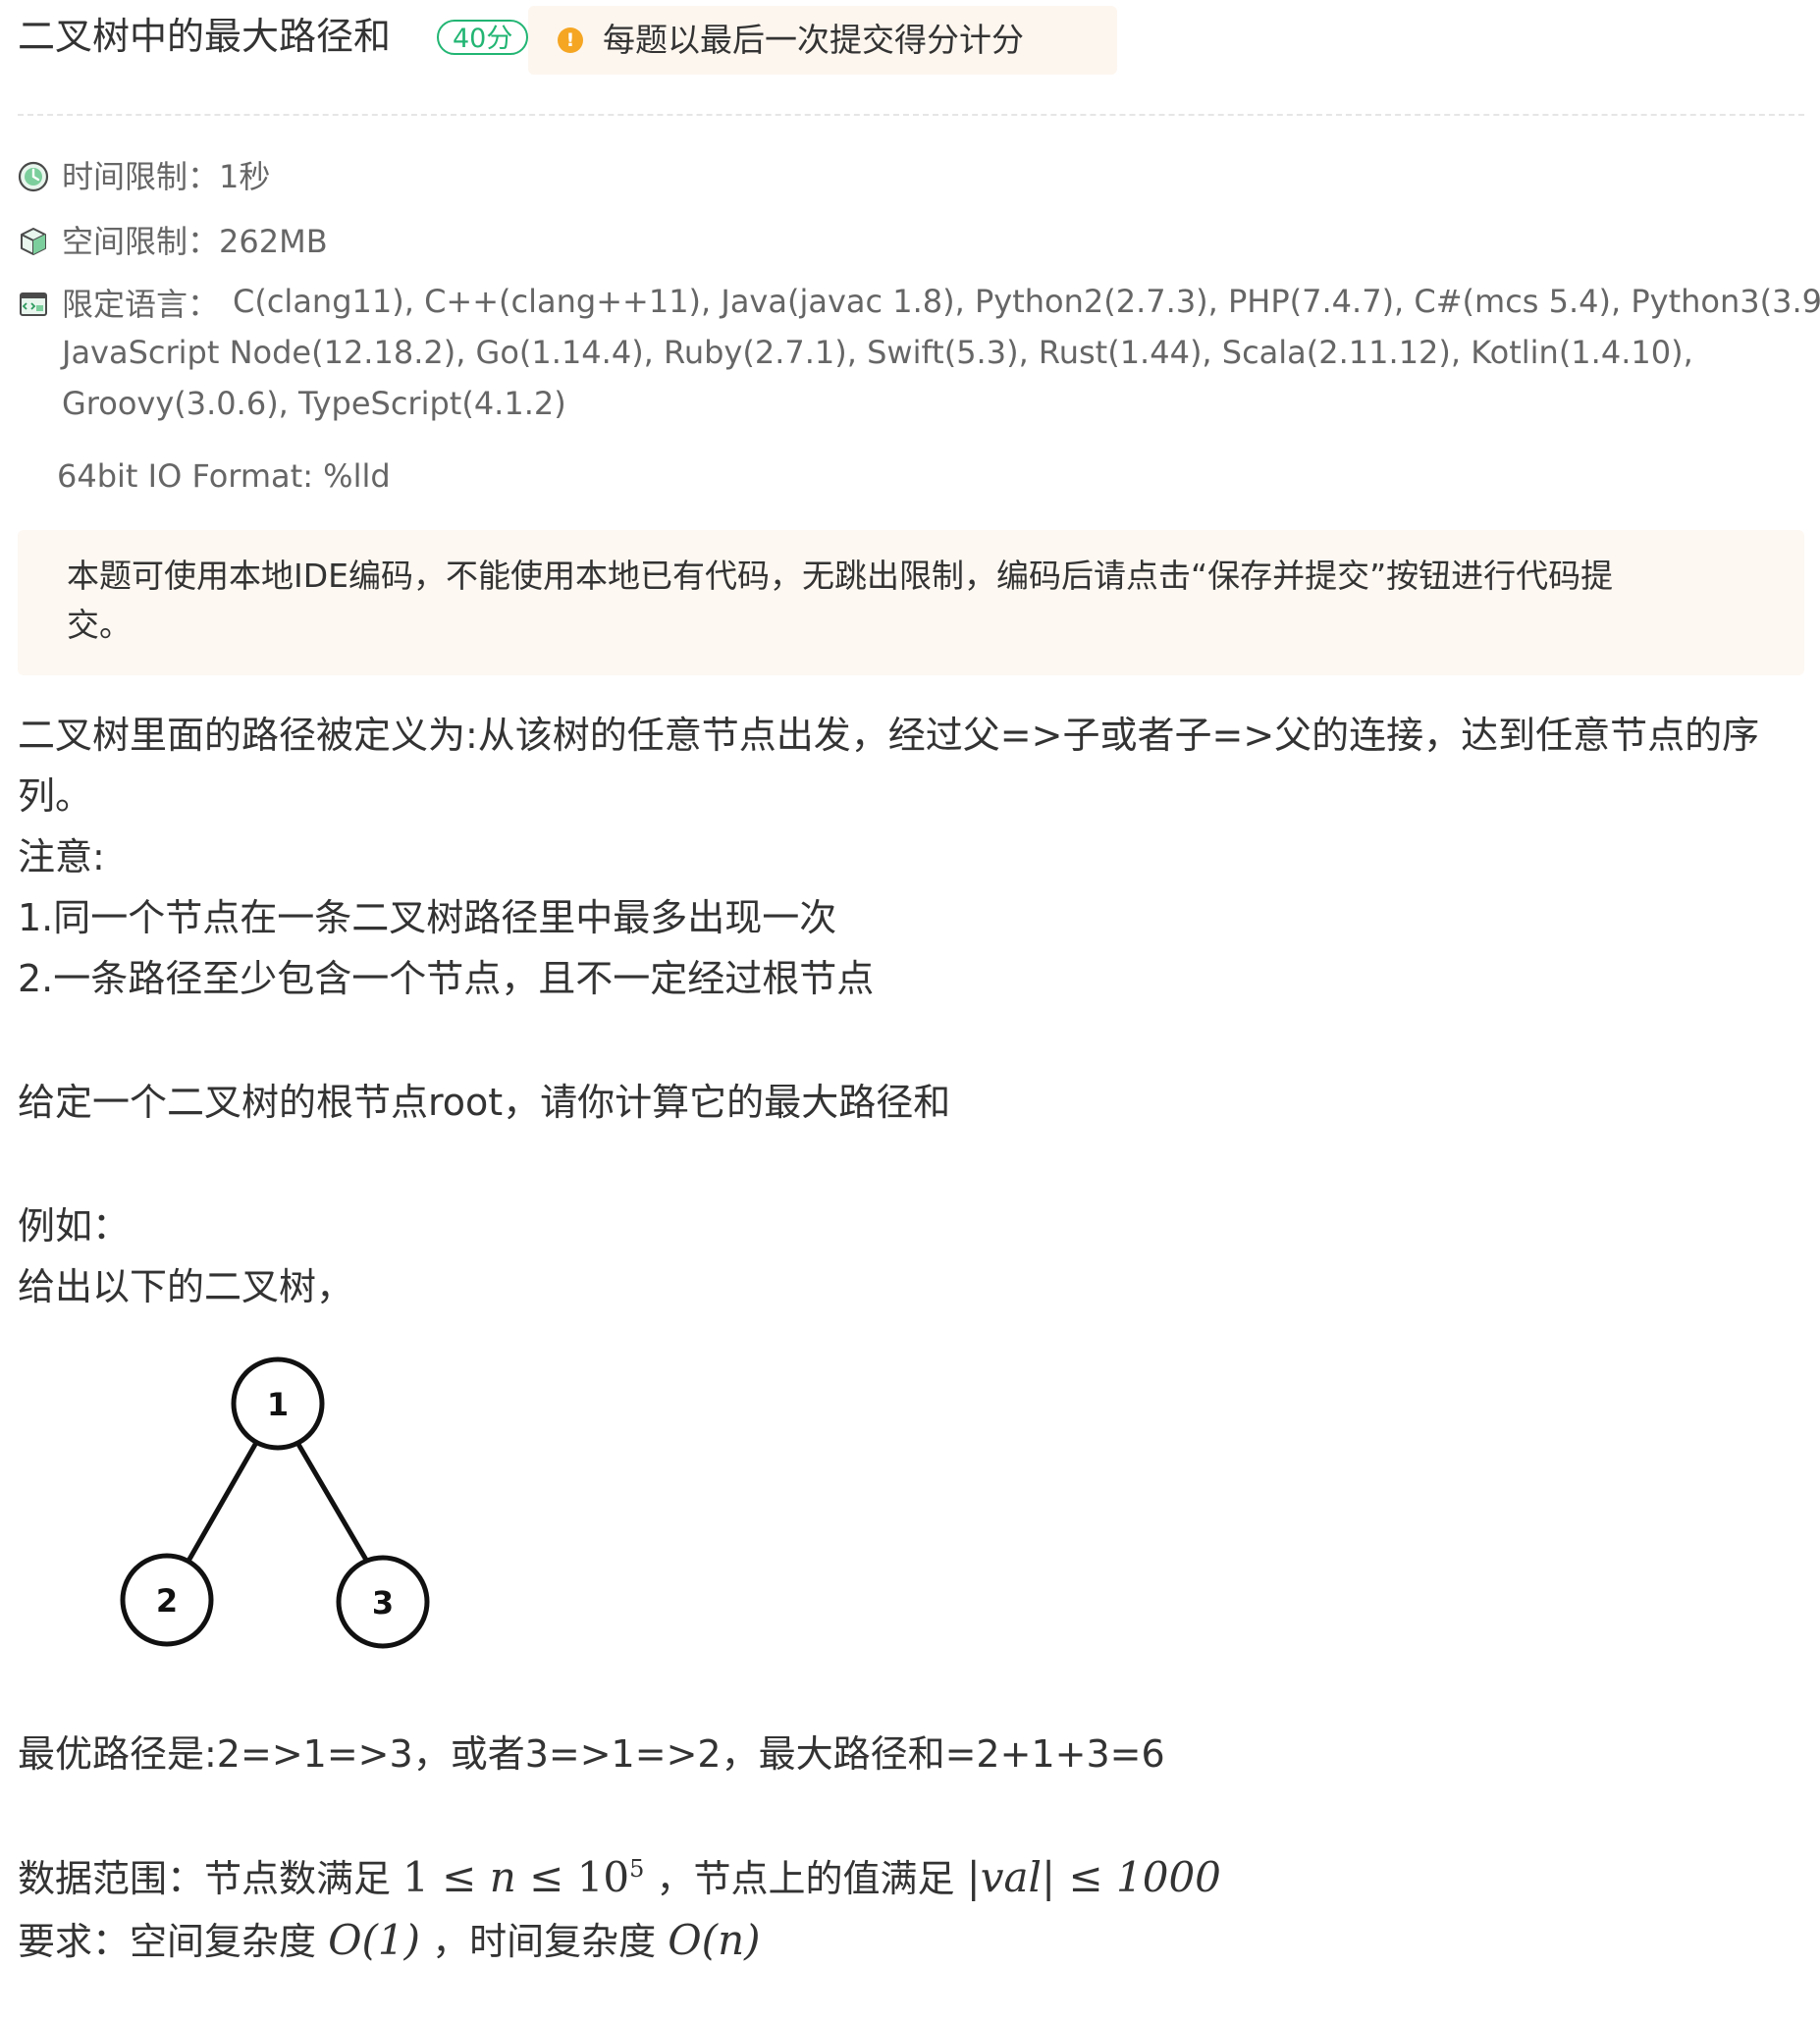 The image size is (1820, 2020). I want to click on space-limit-row: 空间限制：262MB, so click(312, 242).